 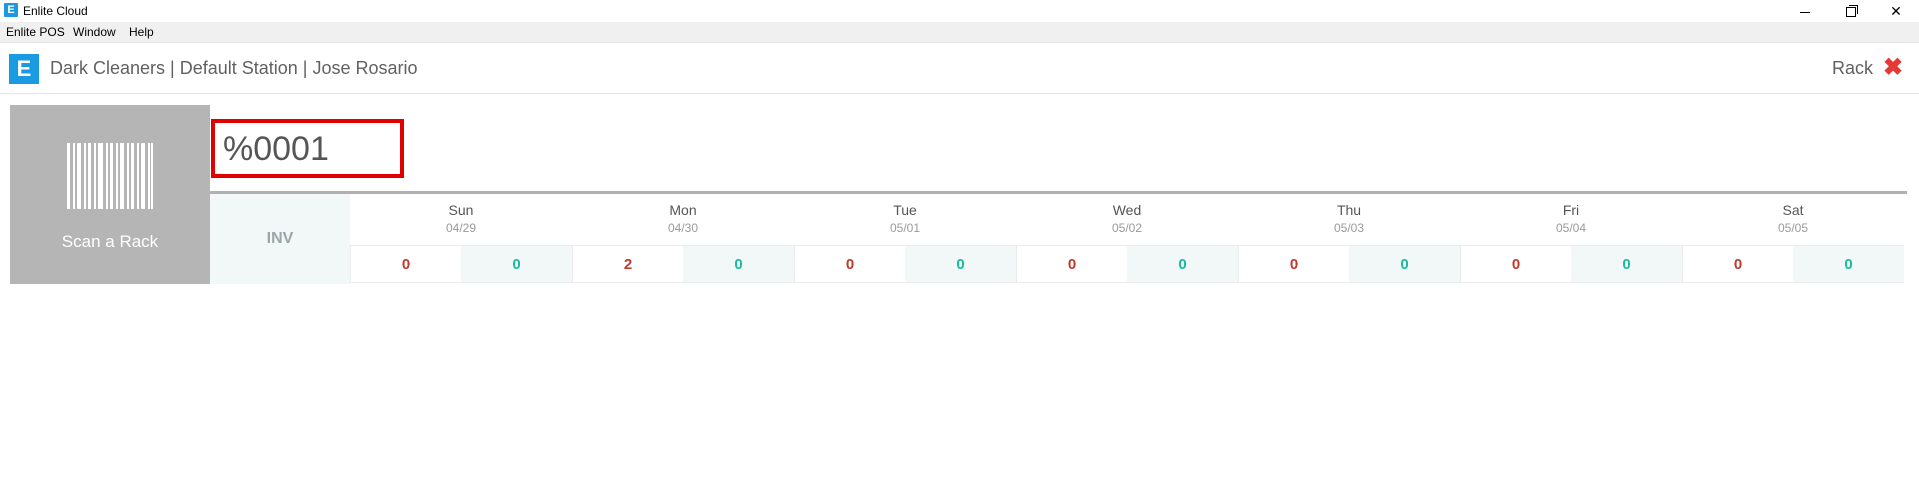 I want to click on day-name: Thu, so click(x=1349, y=210).